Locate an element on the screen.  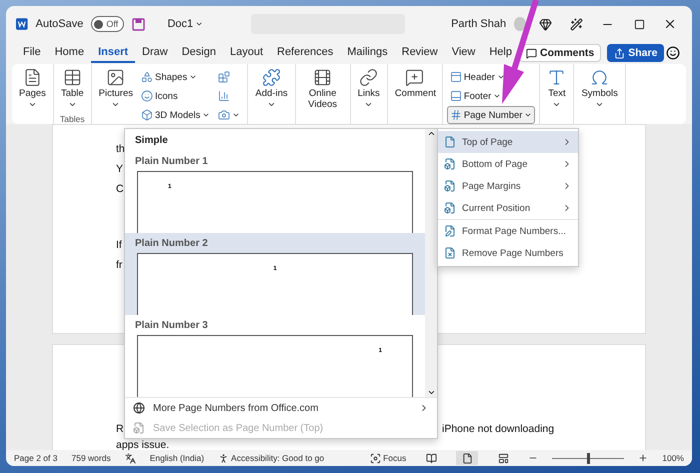
page-remove-icon is located at coordinates (450, 253).